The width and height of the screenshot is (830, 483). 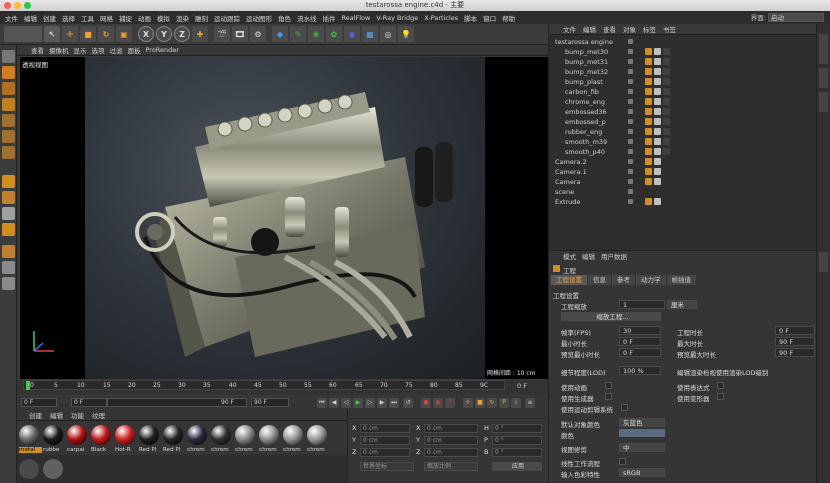 What do you see at coordinates (681, 280) in the screenshot?
I see `tab-key-interpolation: 帧插值` at bounding box center [681, 280].